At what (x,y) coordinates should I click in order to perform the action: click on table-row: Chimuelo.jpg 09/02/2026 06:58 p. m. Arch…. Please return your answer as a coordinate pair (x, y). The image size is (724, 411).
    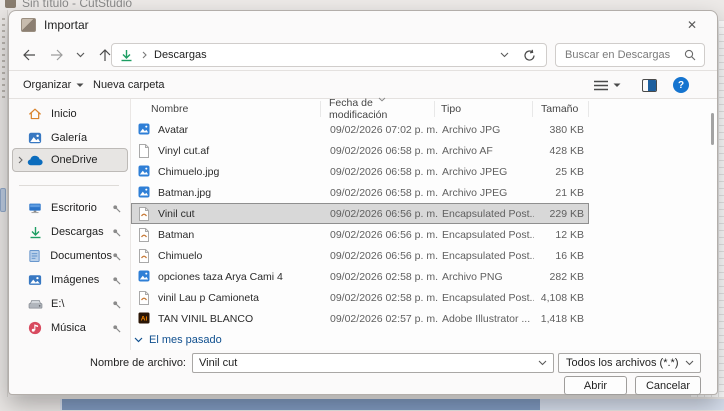
    Looking at the image, I should click on (360, 171).